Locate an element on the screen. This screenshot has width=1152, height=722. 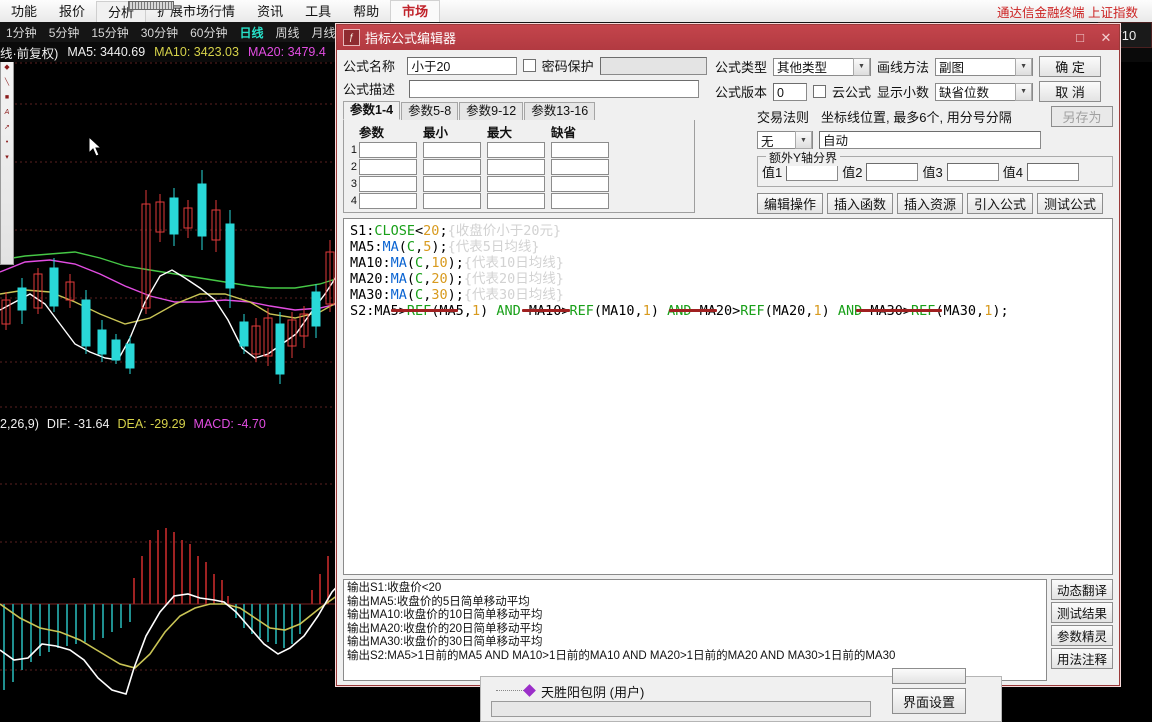
period-1min: 1分钟 is located at coordinates (21, 32).